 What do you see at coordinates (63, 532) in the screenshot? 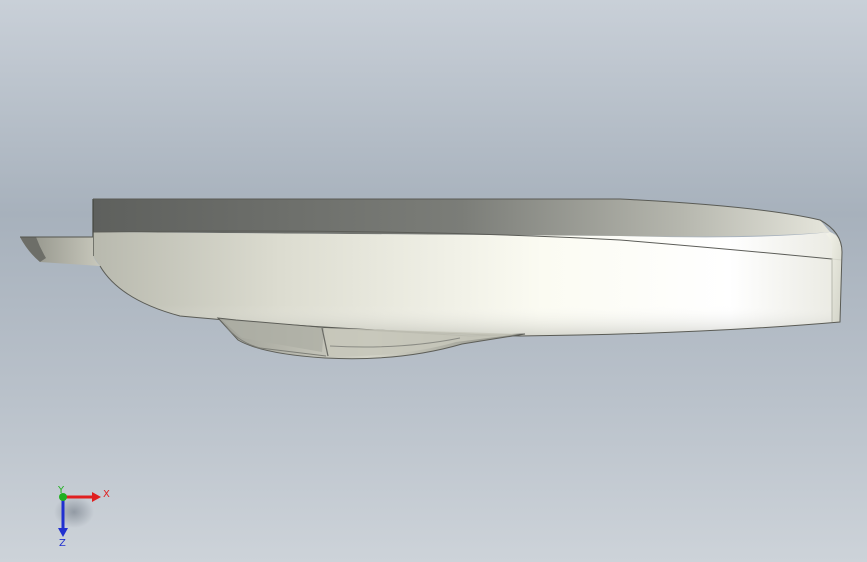
I see `triad-z-arrow-icon` at bounding box center [63, 532].